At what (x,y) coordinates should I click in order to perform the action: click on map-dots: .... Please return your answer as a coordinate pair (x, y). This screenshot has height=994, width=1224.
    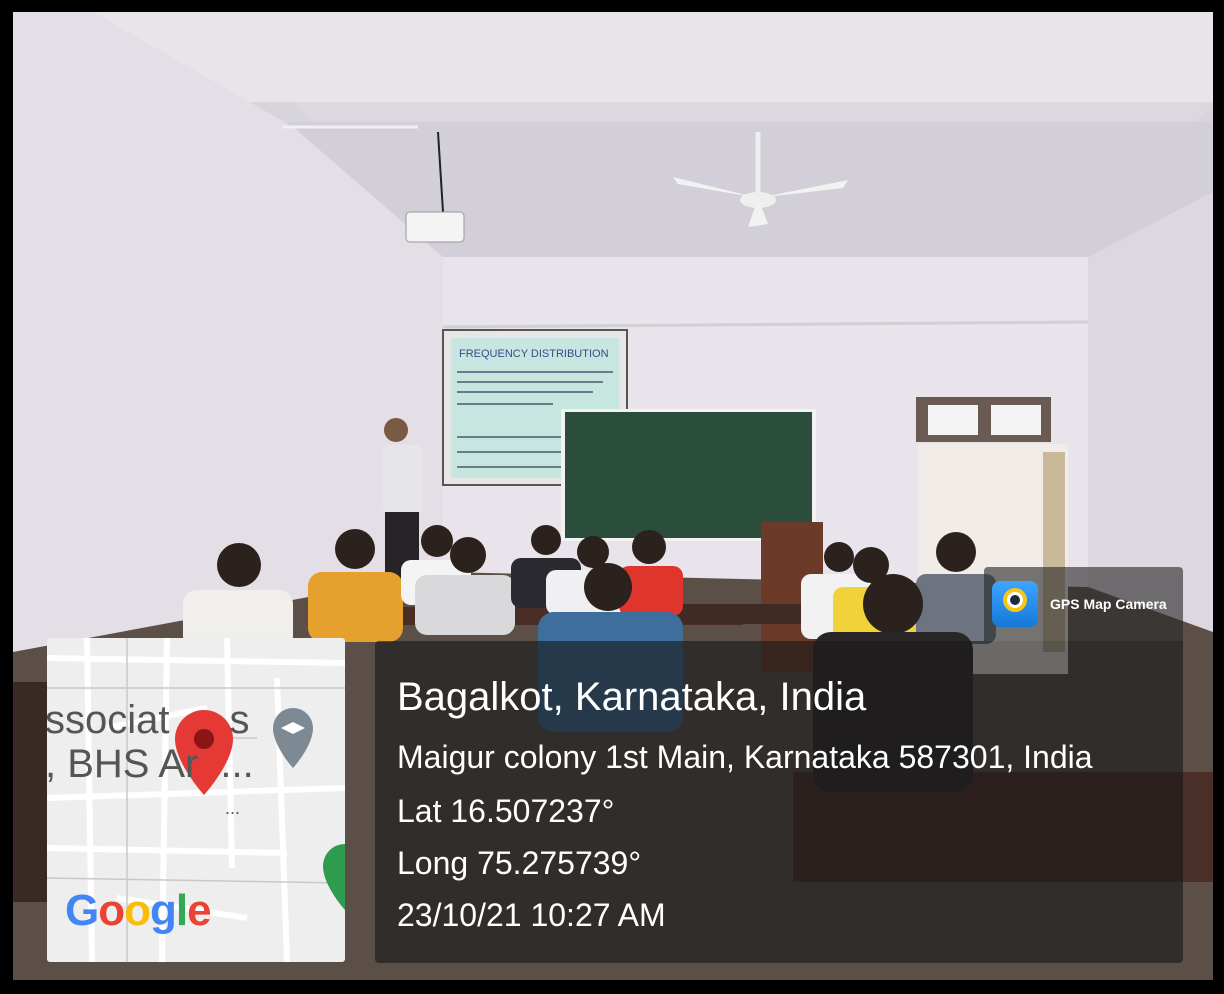
    Looking at the image, I should click on (233, 808).